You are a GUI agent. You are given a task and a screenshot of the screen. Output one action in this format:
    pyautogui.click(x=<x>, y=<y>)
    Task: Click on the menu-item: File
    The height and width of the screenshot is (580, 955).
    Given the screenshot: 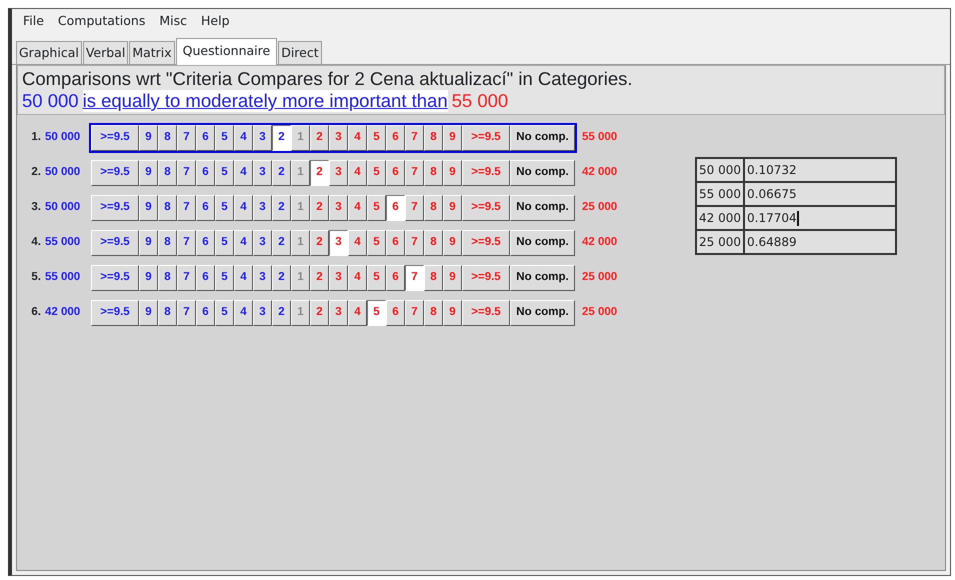 What is the action you would take?
    pyautogui.click(x=33, y=21)
    